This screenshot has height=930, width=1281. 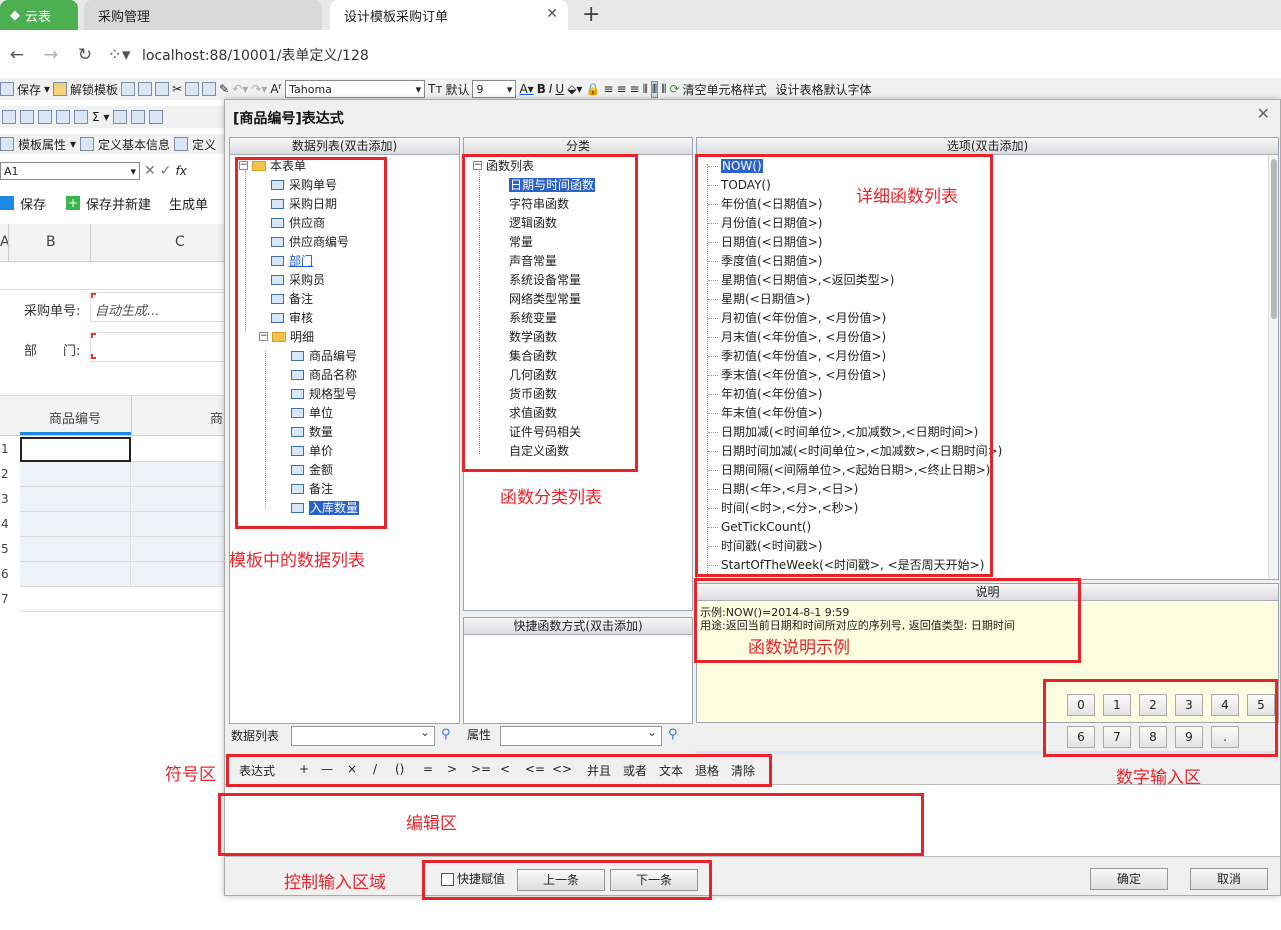 What do you see at coordinates (551, 89) in the screenshot?
I see `italic-icon: I` at bounding box center [551, 89].